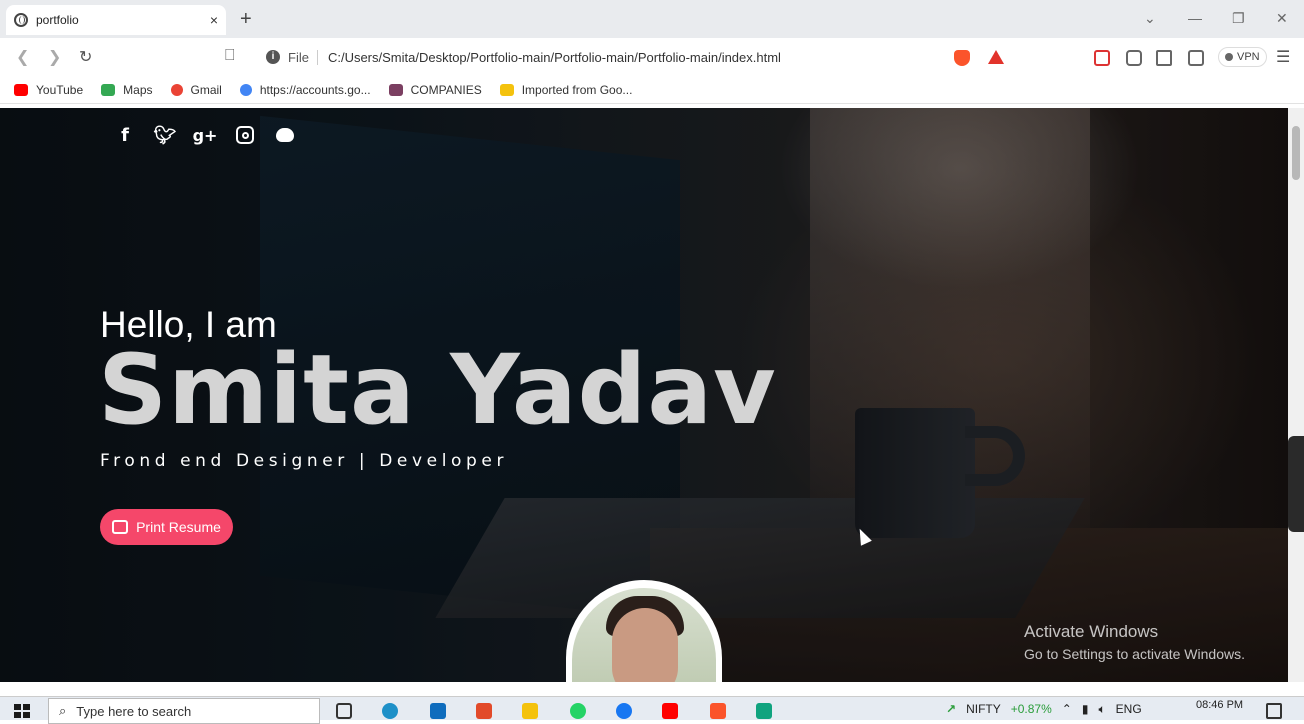  I want to click on forward-button: ❯, so click(54, 57).